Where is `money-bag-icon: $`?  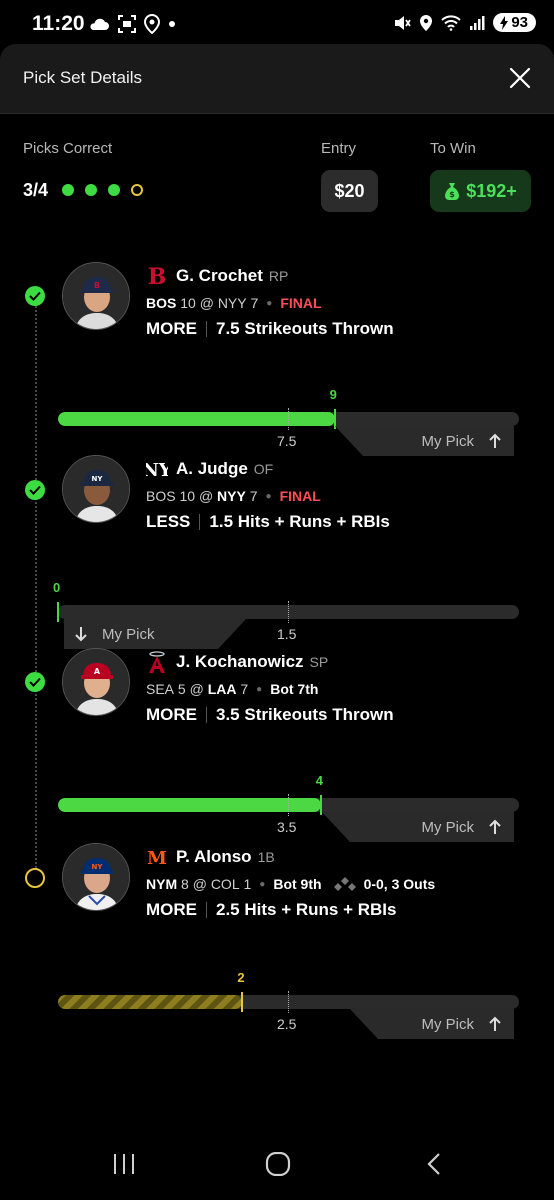 money-bag-icon: $ is located at coordinates (452, 191).